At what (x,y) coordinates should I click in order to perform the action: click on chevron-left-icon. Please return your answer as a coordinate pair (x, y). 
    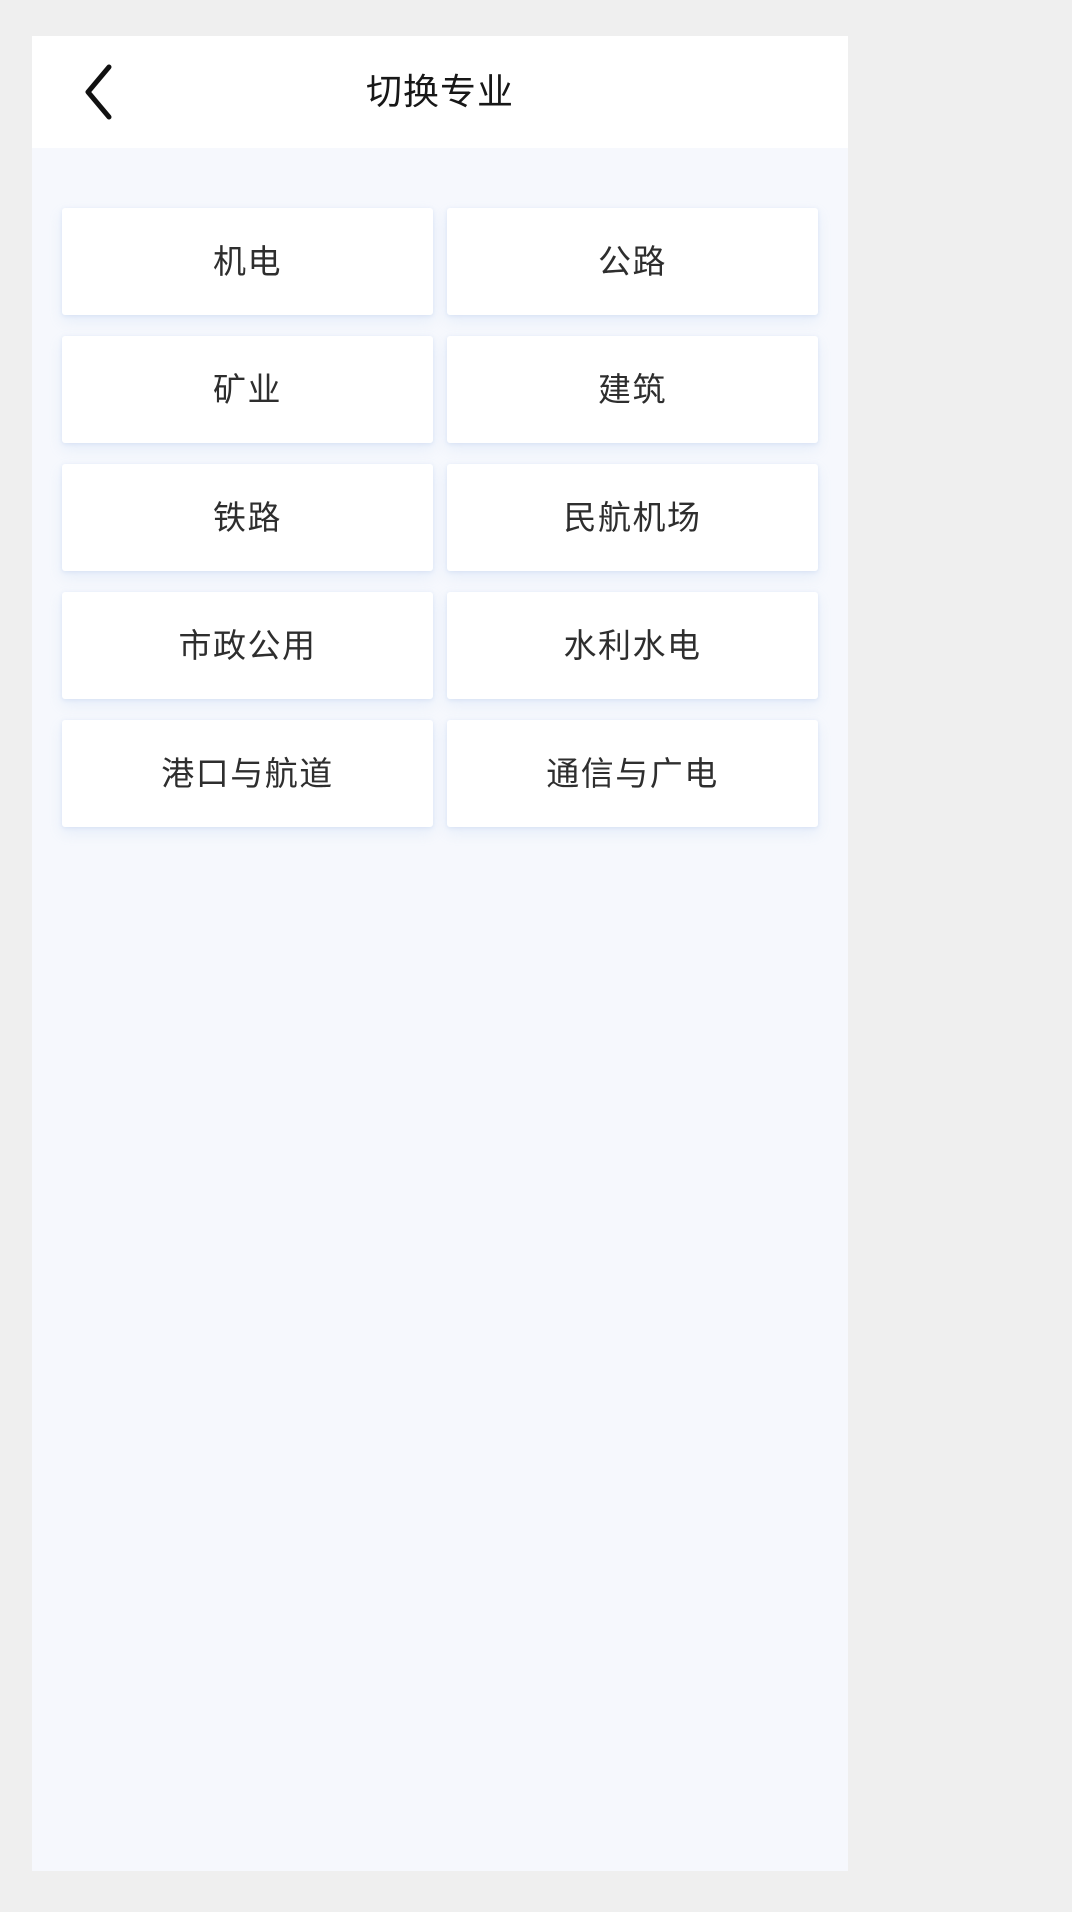
    Looking at the image, I should click on (99, 92).